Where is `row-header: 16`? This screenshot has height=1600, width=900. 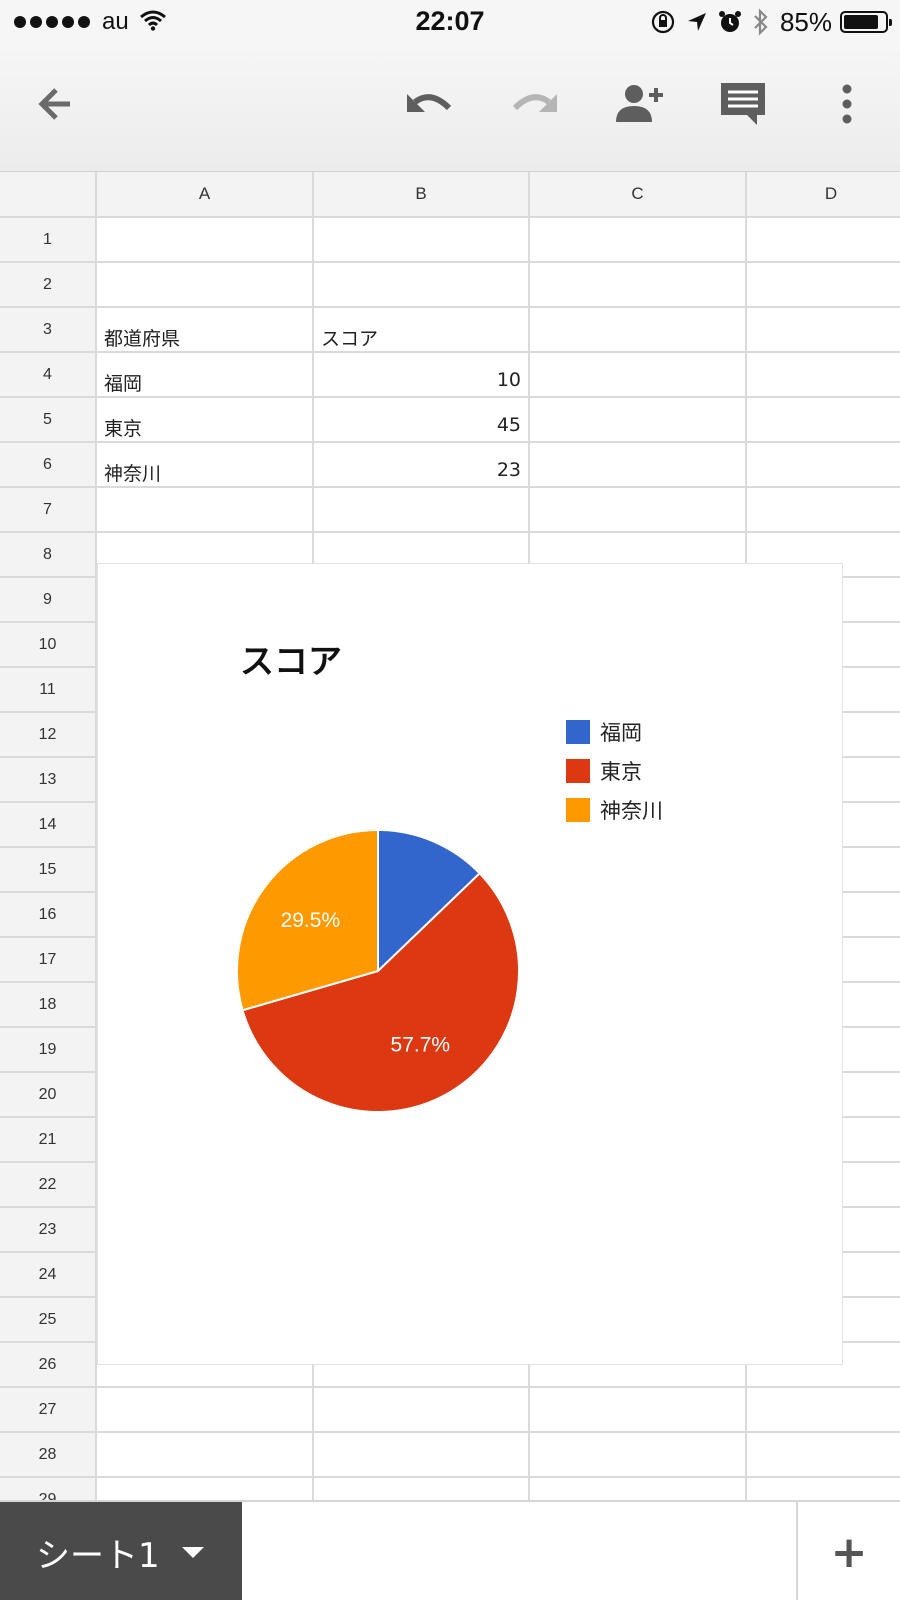
row-header: 16 is located at coordinates (48, 915).